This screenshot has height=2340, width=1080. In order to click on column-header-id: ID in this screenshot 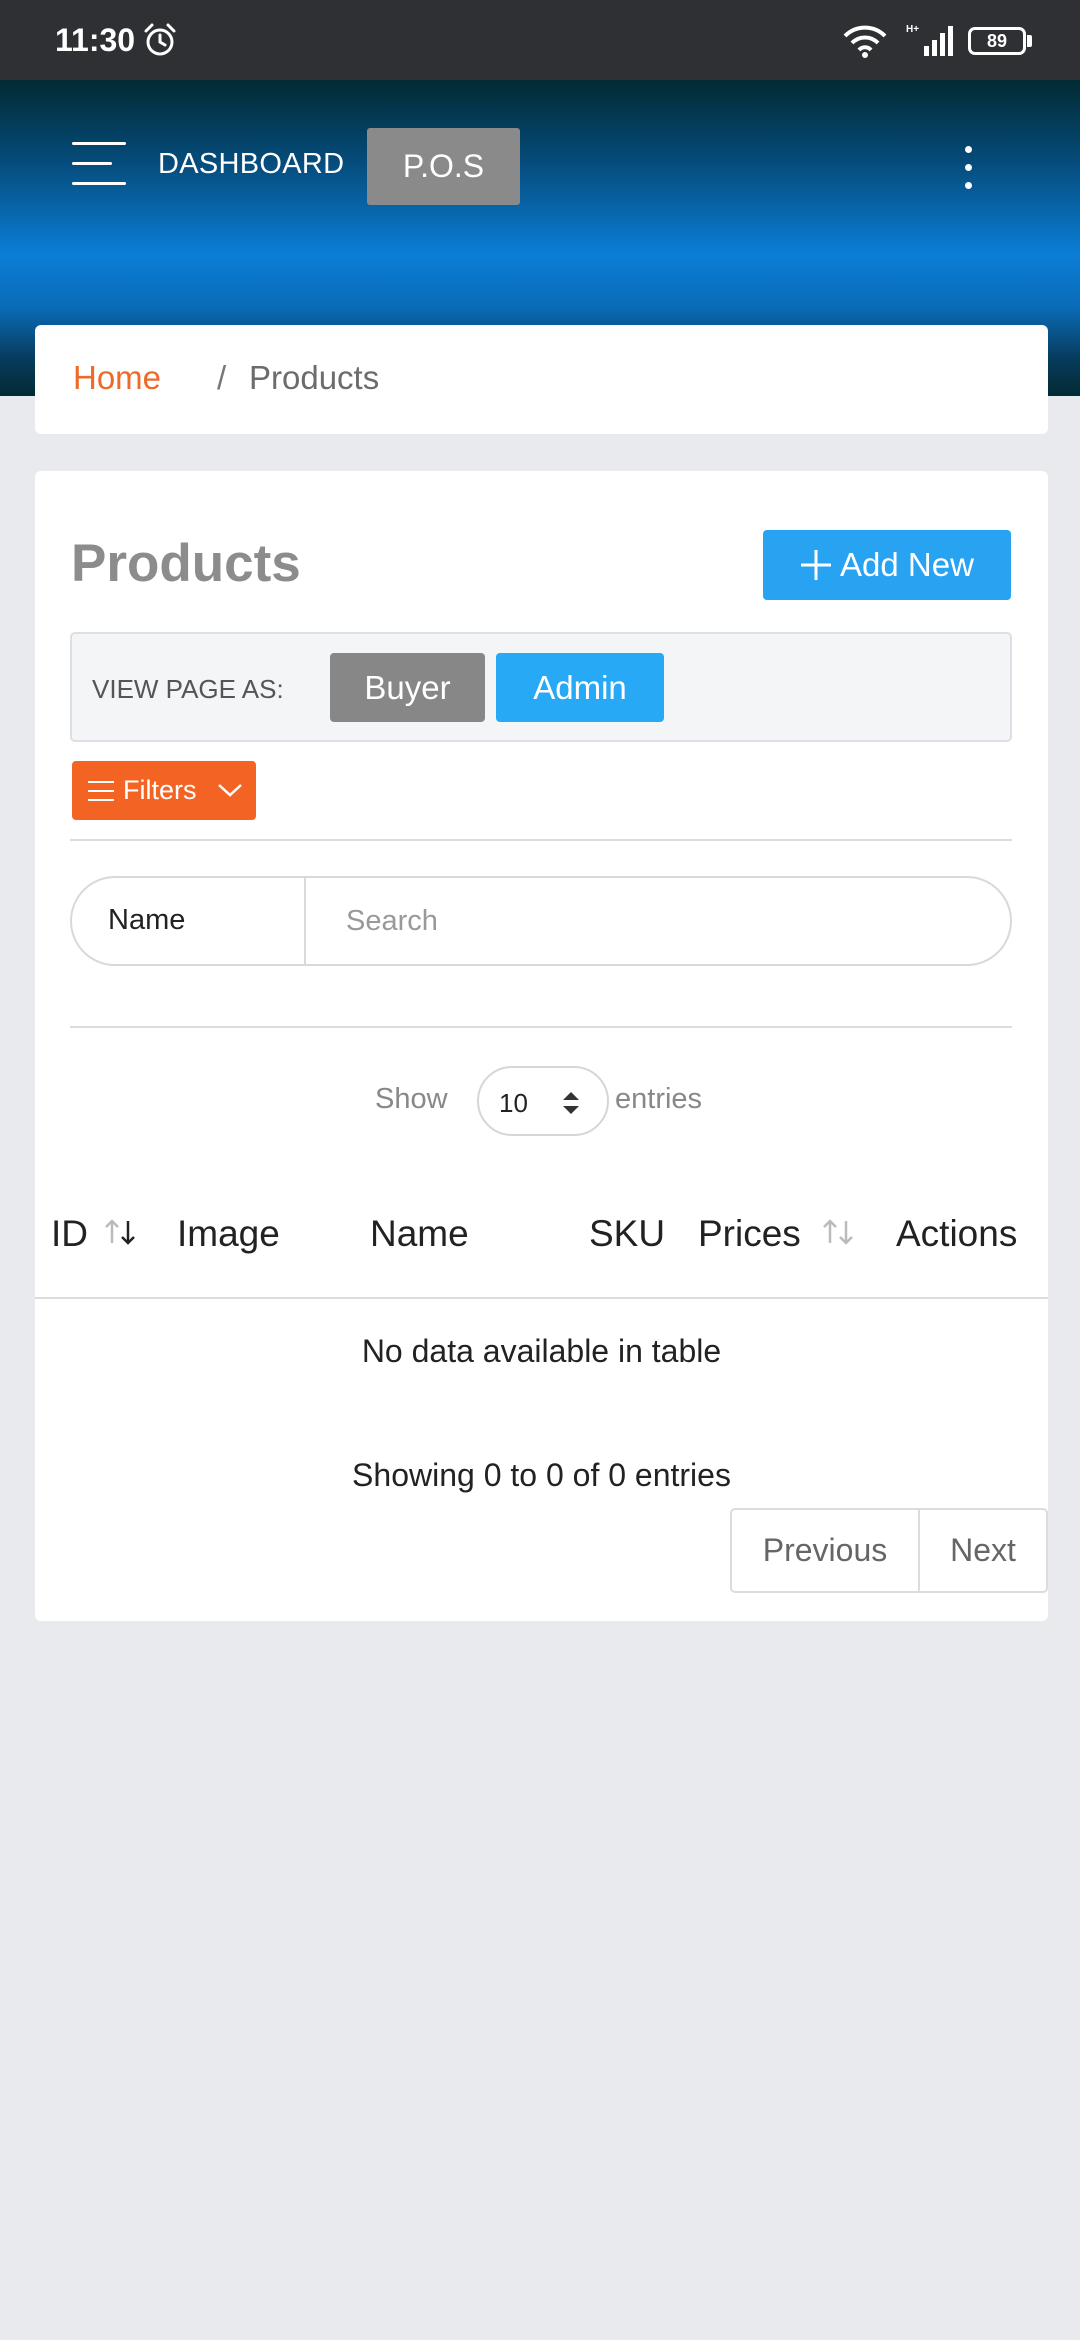, I will do `click(69, 1234)`.